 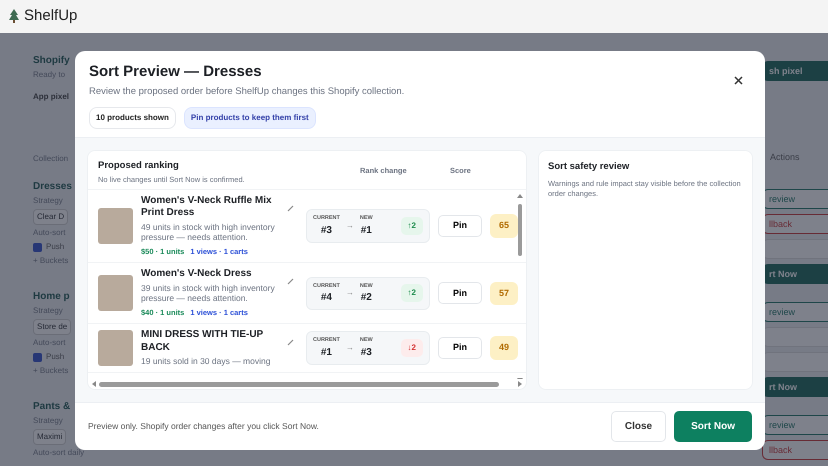 What do you see at coordinates (139, 166) in the screenshot?
I see `ranking-title: Proposed ranking` at bounding box center [139, 166].